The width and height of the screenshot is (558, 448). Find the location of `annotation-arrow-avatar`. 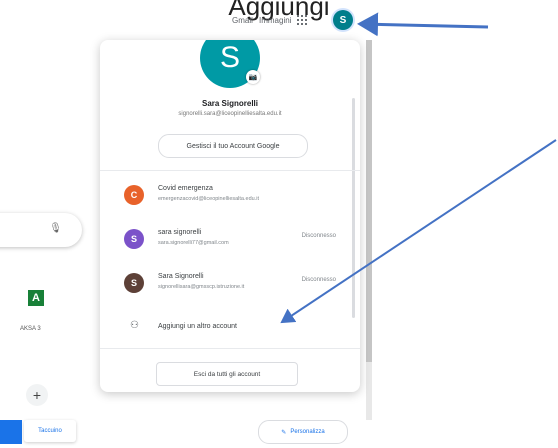

annotation-arrow-avatar is located at coordinates (423, 24).